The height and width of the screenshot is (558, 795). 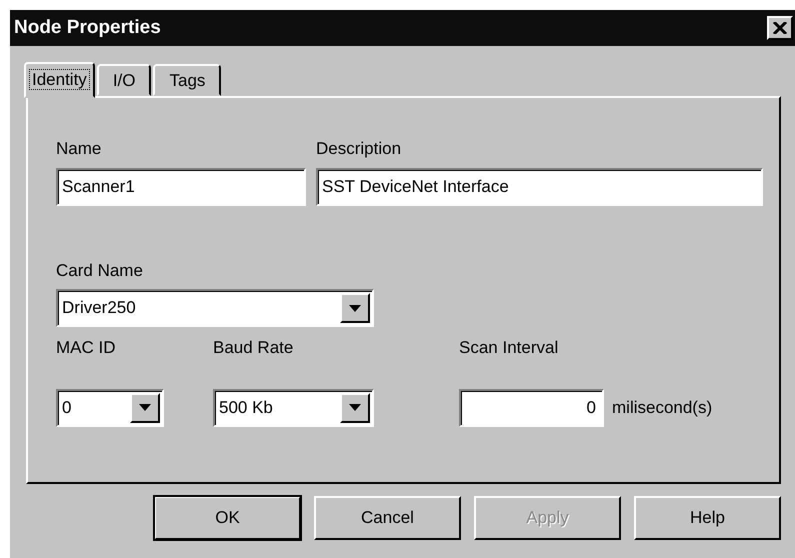 What do you see at coordinates (86, 348) in the screenshot?
I see `field-label: MAC ID` at bounding box center [86, 348].